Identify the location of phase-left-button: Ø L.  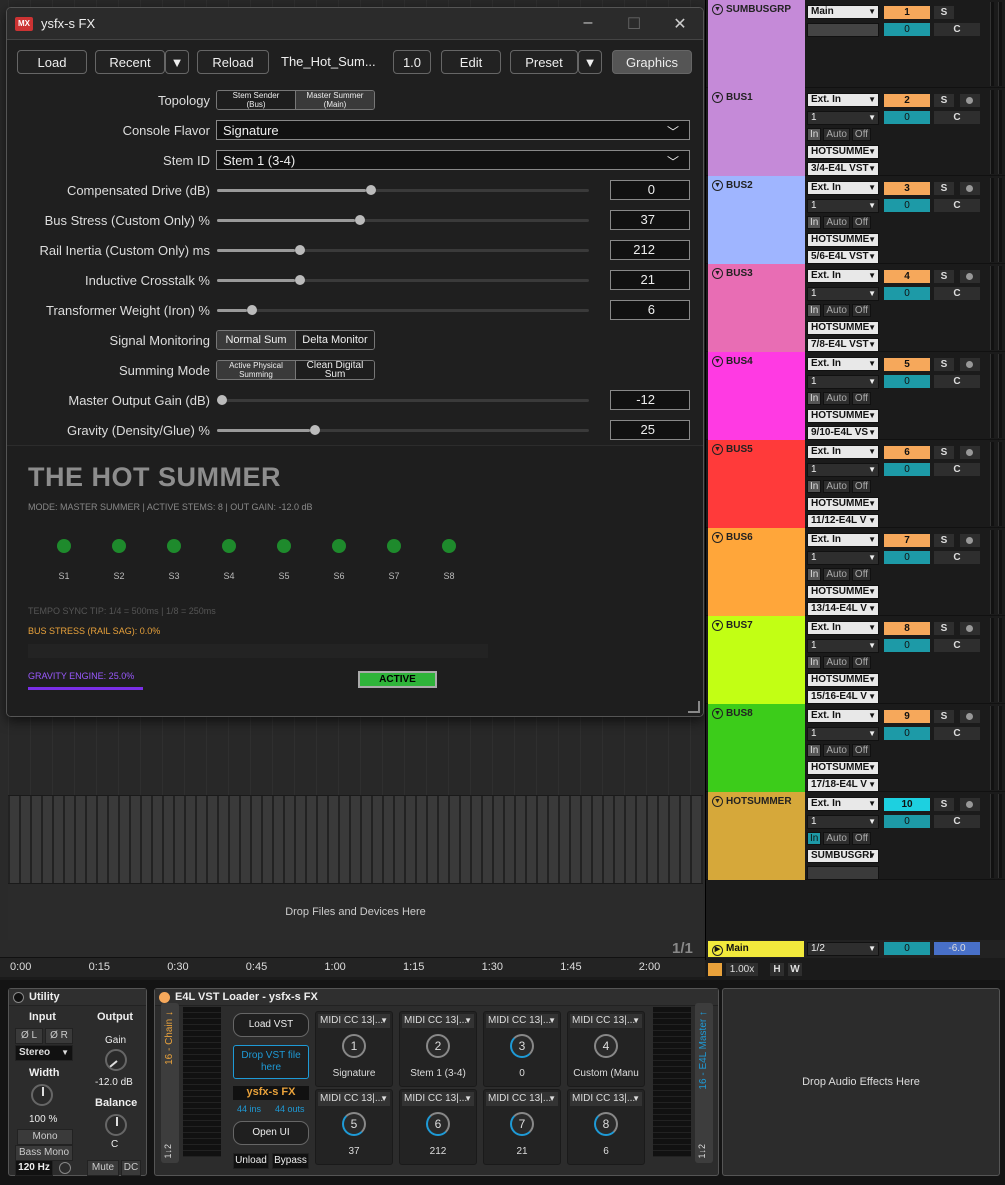
(29, 1036).